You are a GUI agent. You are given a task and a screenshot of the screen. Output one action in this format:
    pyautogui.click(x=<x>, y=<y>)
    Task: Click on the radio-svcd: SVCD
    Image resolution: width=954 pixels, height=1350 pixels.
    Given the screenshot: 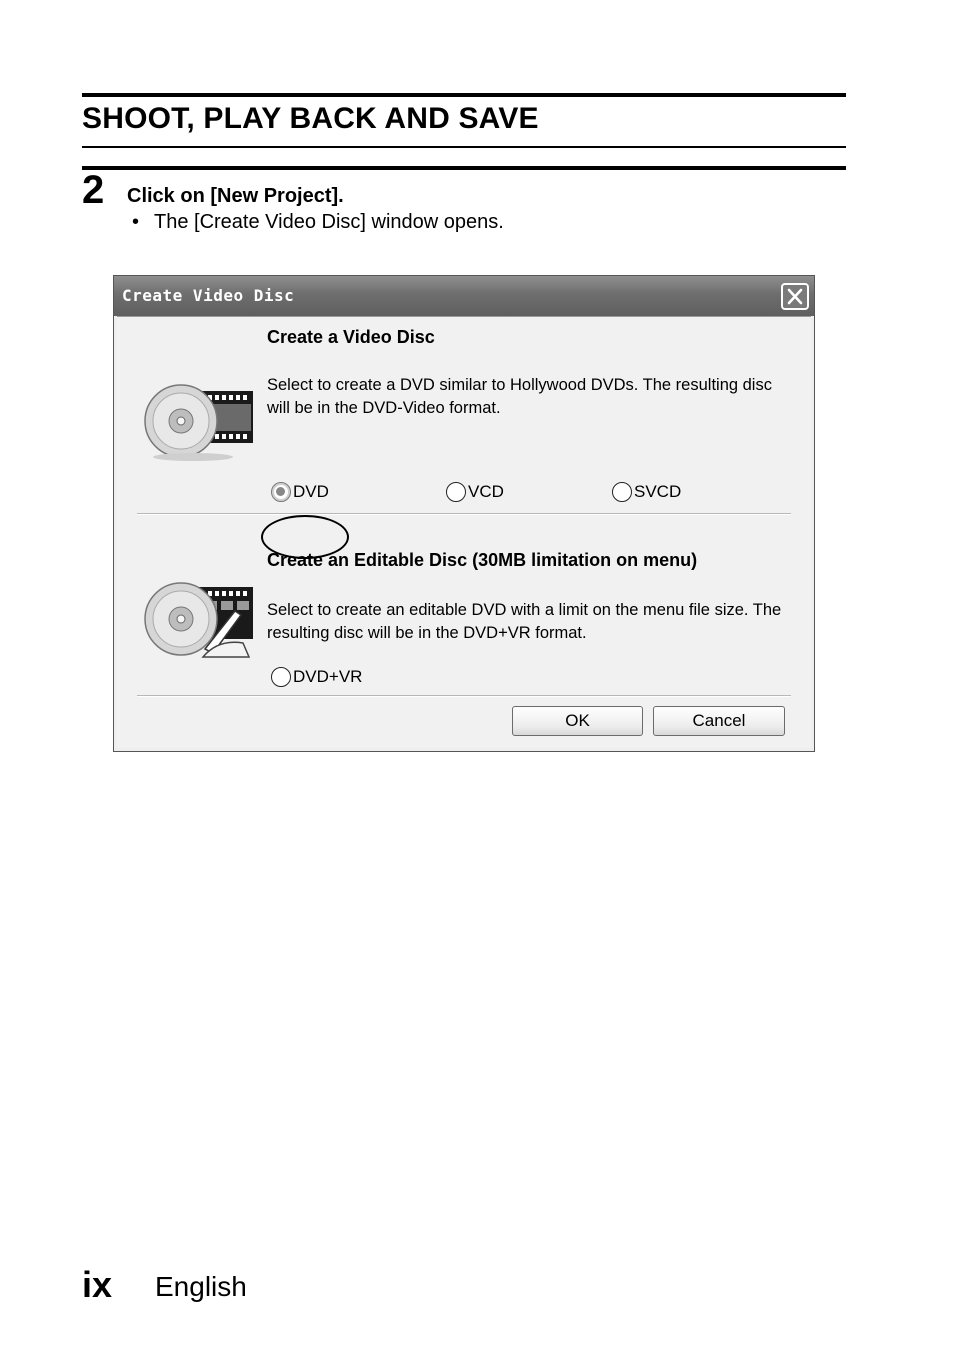 What is the action you would take?
    pyautogui.click(x=646, y=492)
    